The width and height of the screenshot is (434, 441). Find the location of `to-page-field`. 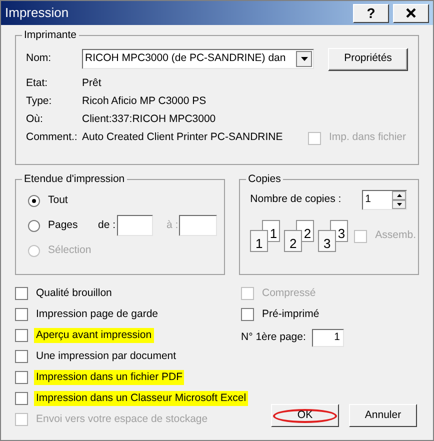

to-page-field is located at coordinates (198, 225).